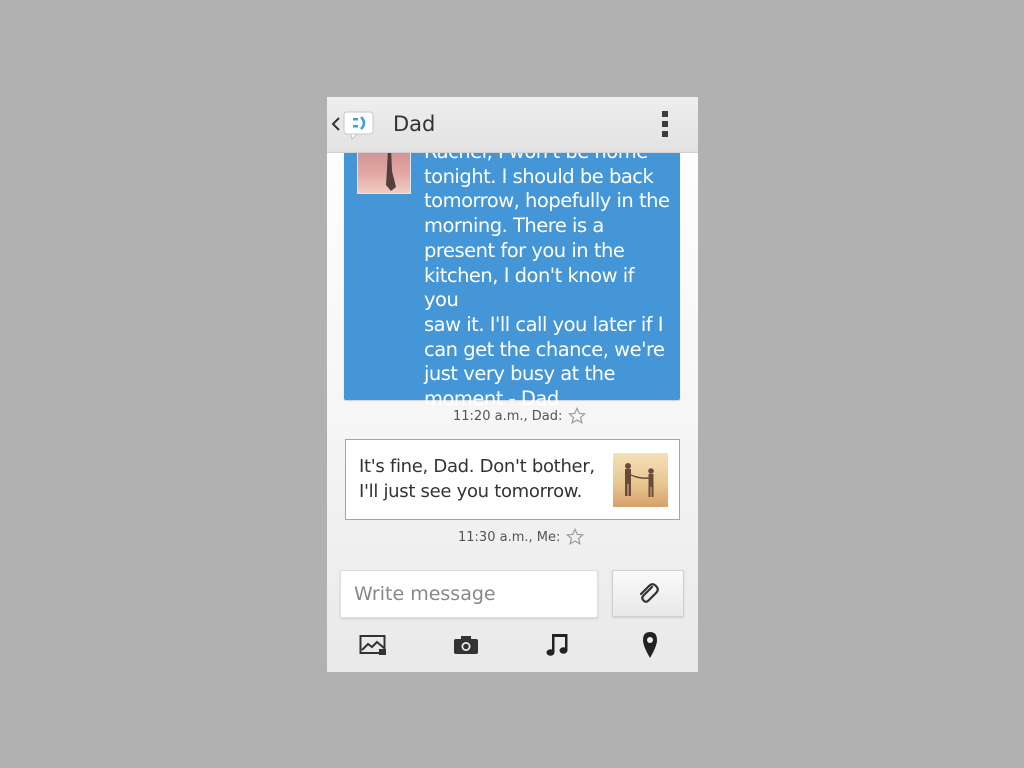 Image resolution: width=1024 pixels, height=768 pixels. What do you see at coordinates (665, 125) in the screenshot?
I see `overflow-menu-icon` at bounding box center [665, 125].